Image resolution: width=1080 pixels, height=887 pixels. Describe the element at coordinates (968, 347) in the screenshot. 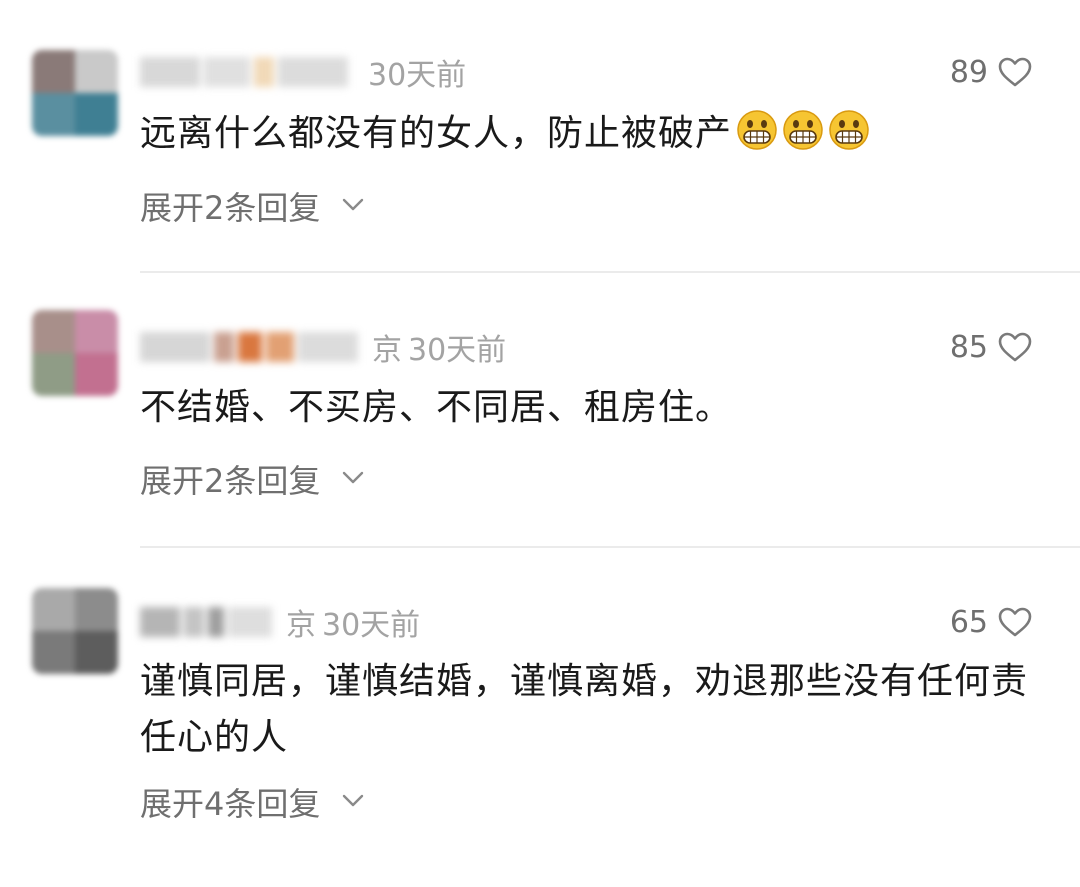

I see `like-count: 85` at that location.